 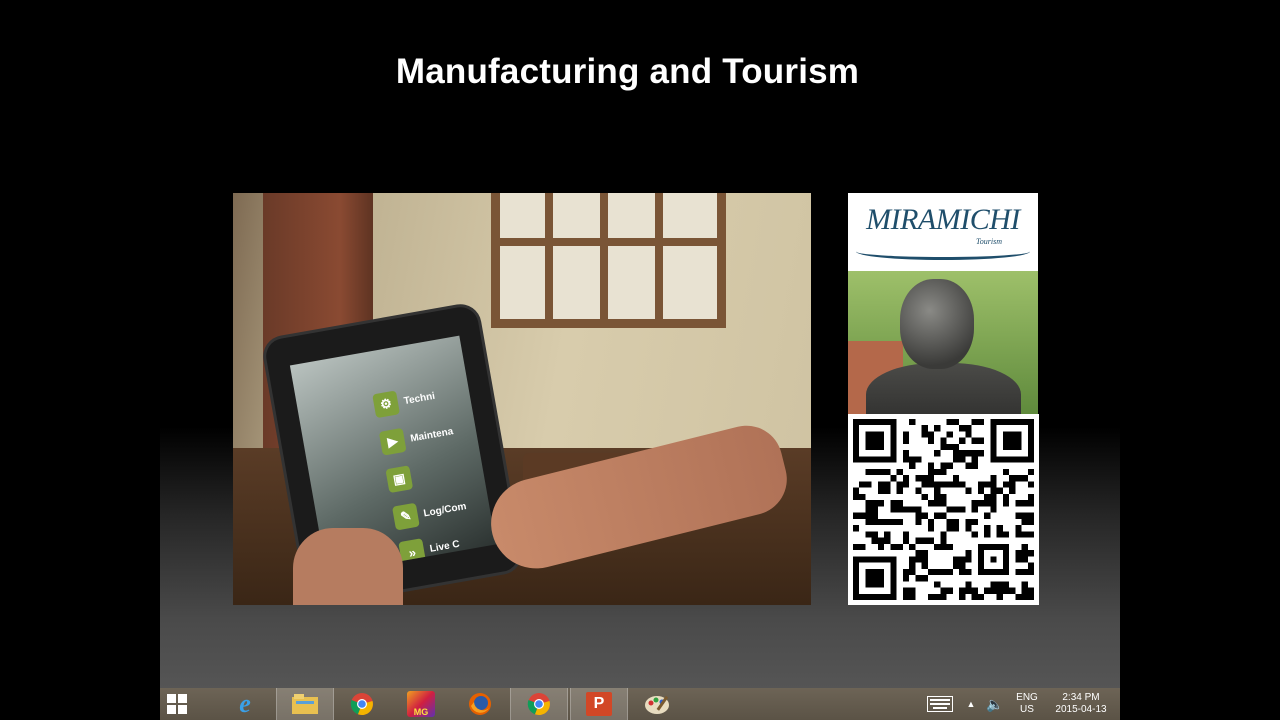 I want to click on menu-item-technical: ⚙ Techni, so click(x=404, y=401).